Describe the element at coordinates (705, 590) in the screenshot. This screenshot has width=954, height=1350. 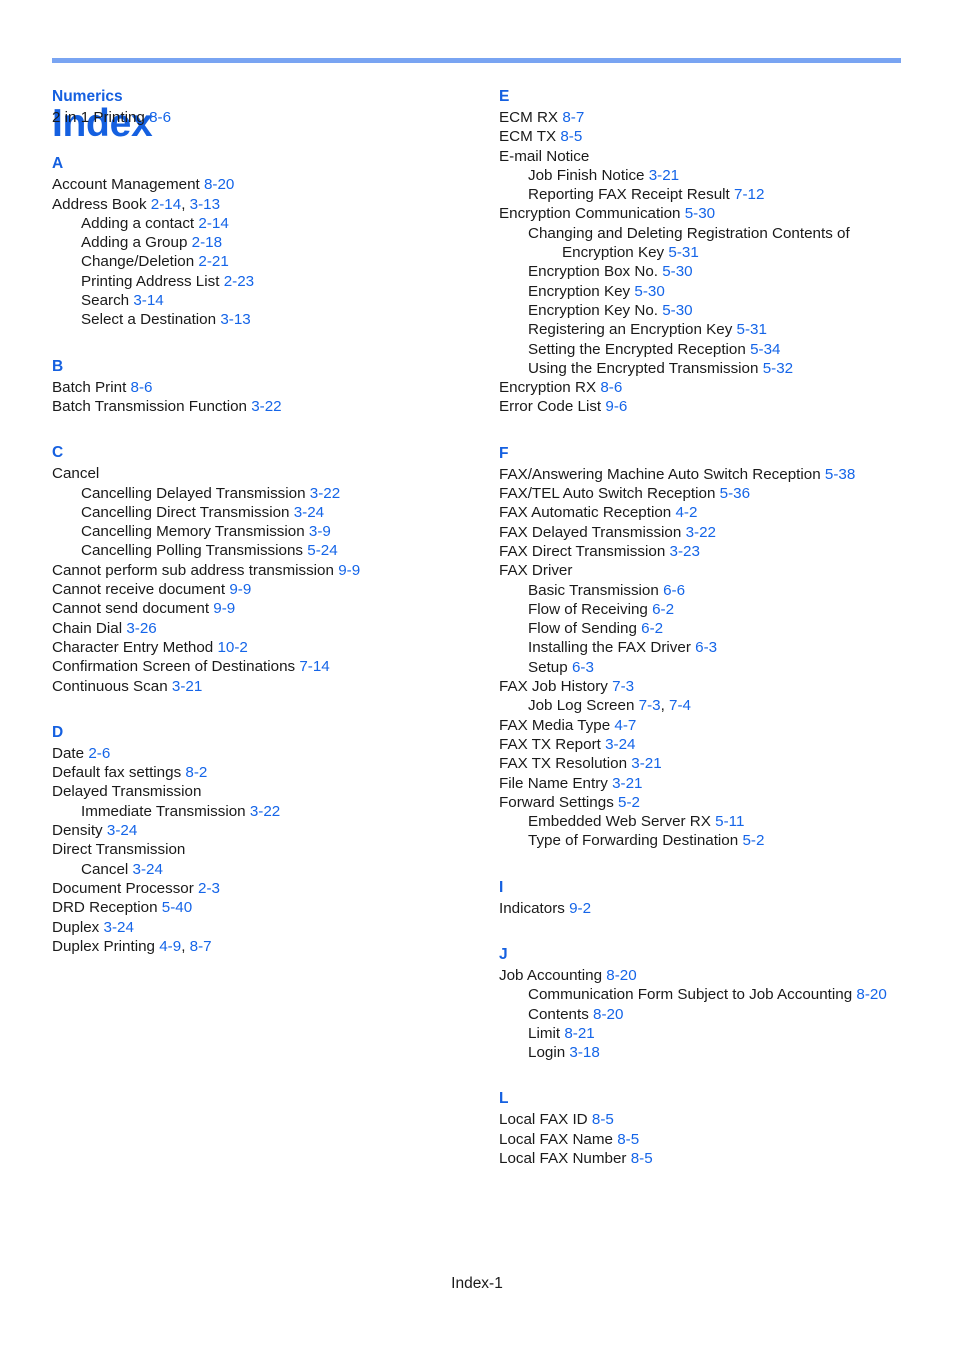
I see `index-entry: Basic Transmission 6-6` at that location.